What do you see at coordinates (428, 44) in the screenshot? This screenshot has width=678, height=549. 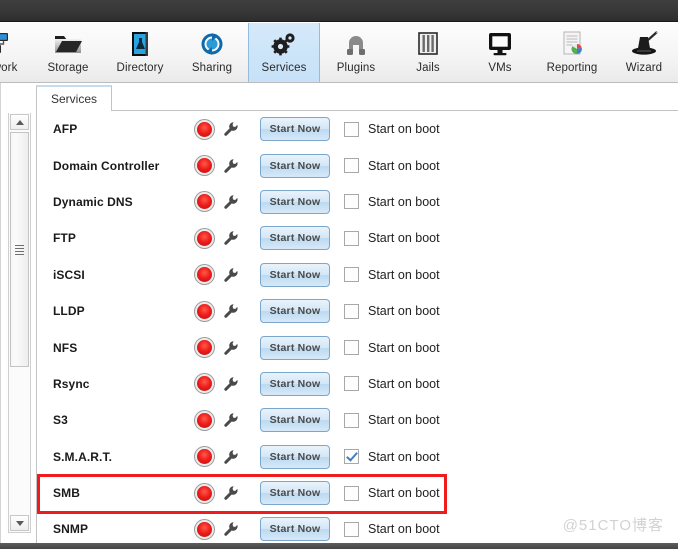 I see `jails-icon` at bounding box center [428, 44].